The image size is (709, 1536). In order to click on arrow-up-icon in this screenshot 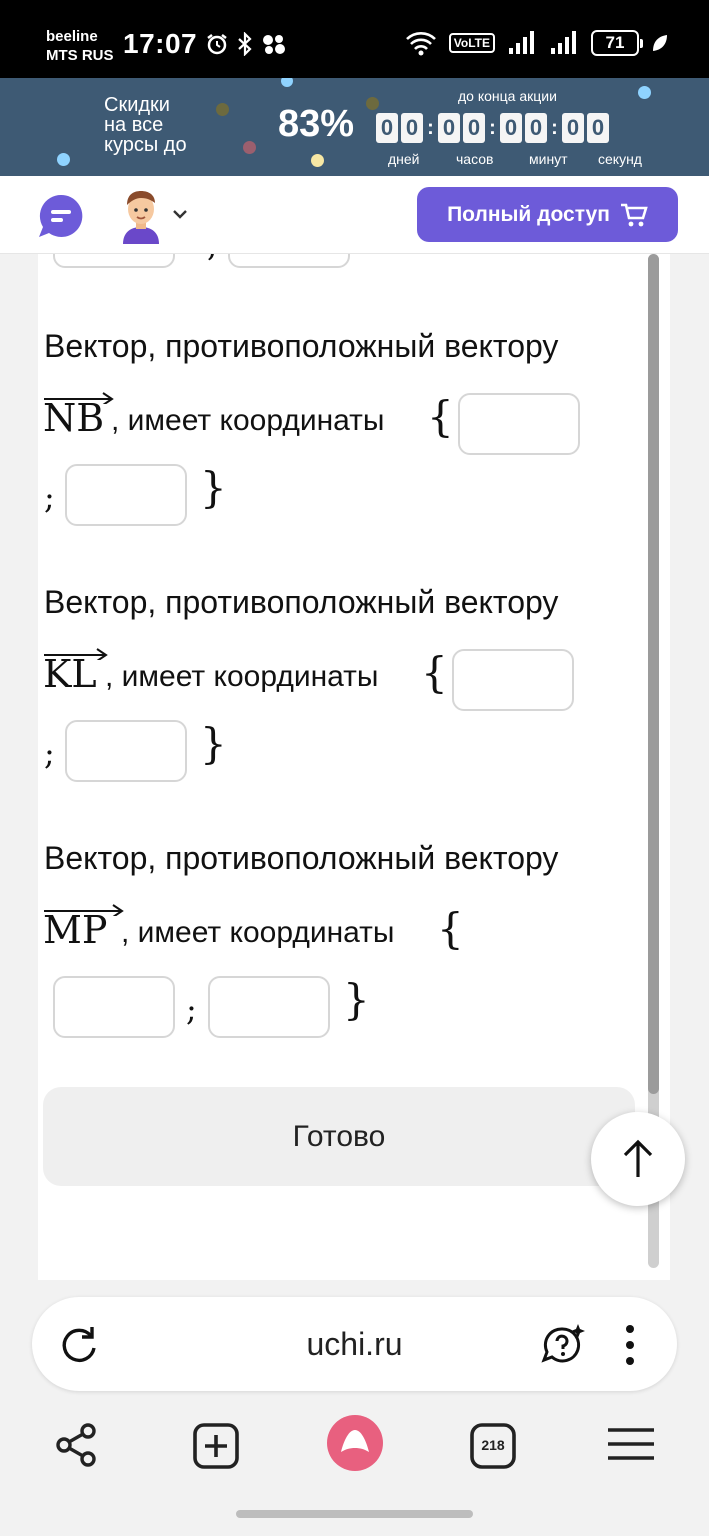, I will do `click(638, 1158)`.